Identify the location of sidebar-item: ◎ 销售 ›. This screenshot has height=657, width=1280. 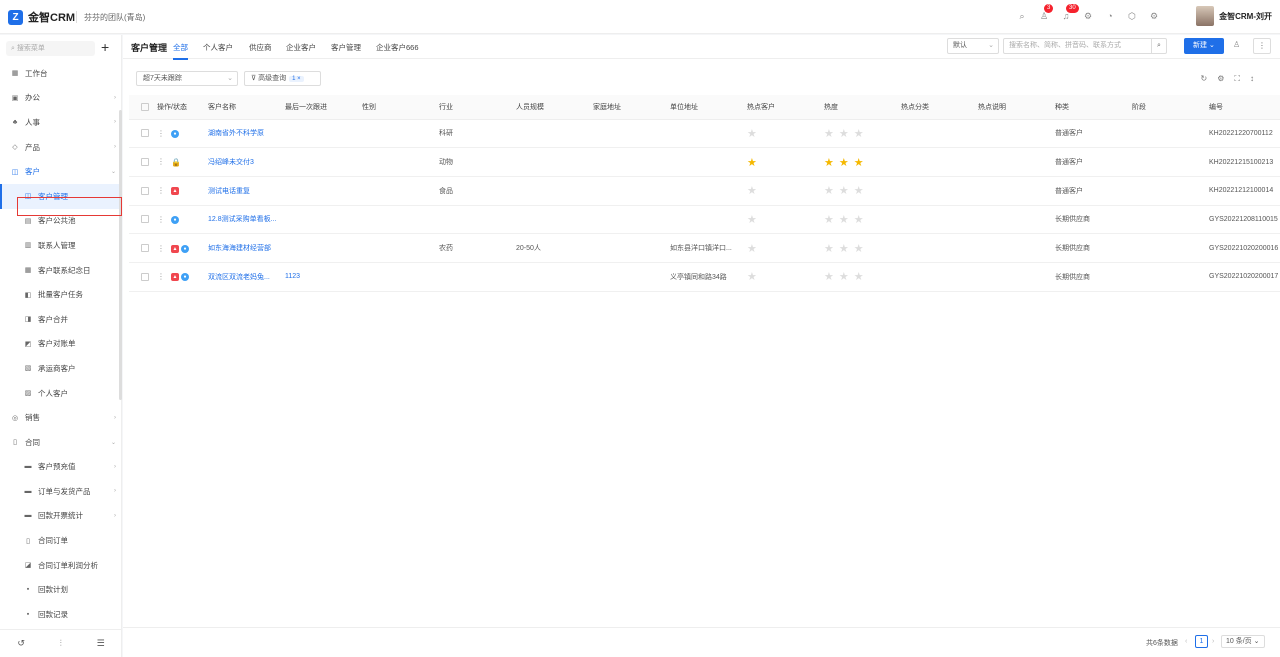
(61, 417).